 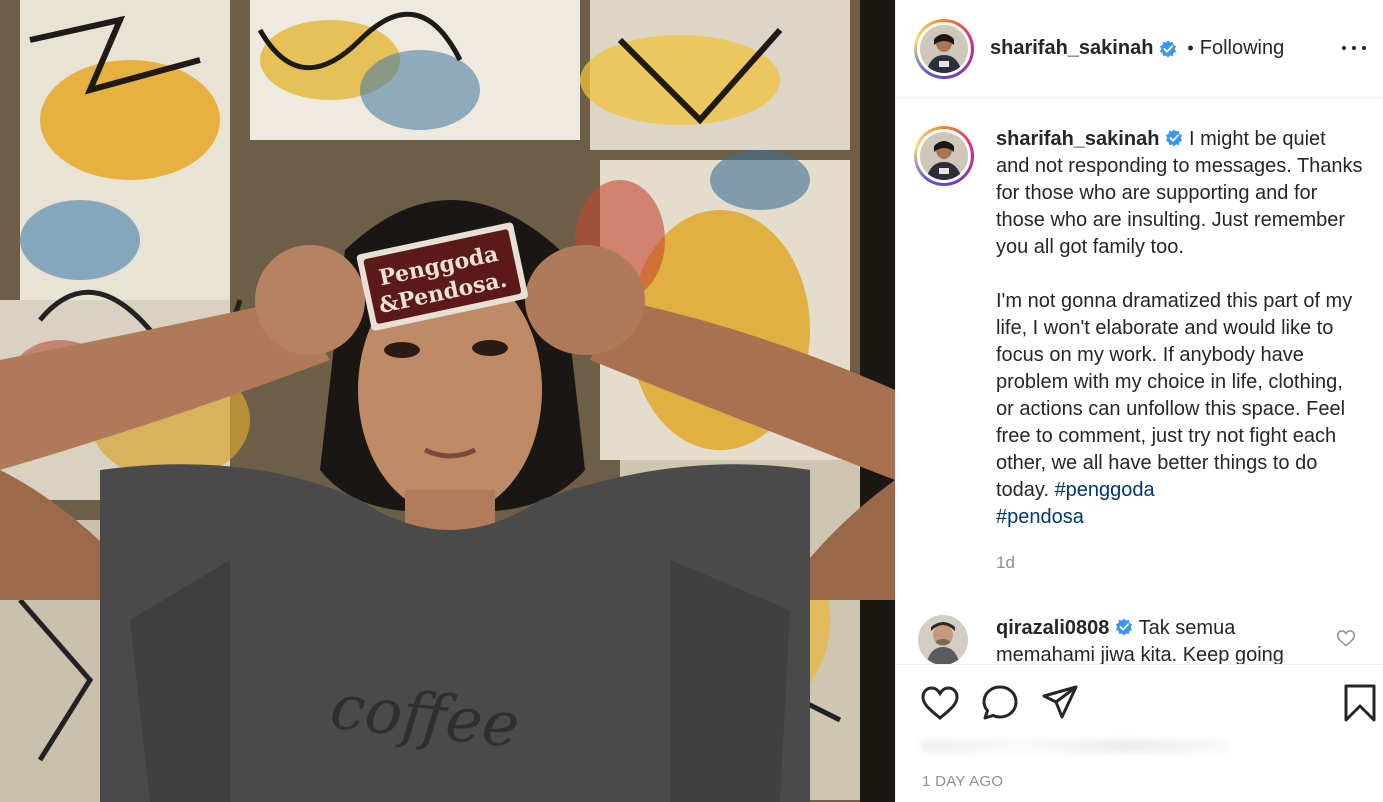 What do you see at coordinates (1040, 517) in the screenshot?
I see `hashtag-link: #pendosa` at bounding box center [1040, 517].